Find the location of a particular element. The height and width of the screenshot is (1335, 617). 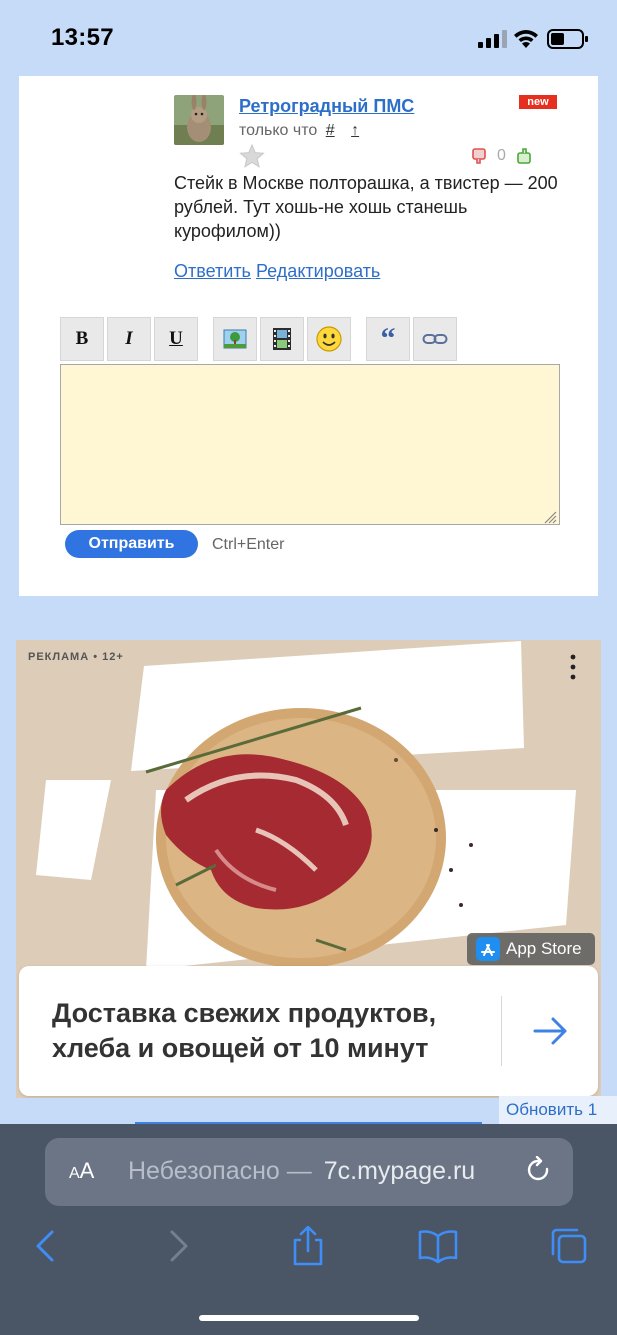

rating-value: 0 is located at coordinates (501, 155).